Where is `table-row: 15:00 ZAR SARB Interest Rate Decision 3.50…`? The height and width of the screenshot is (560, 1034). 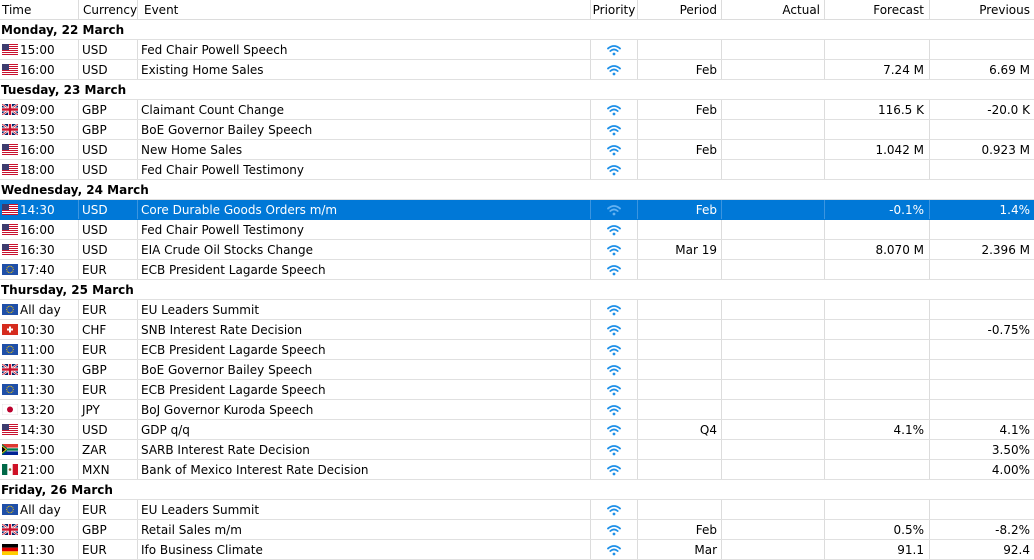
table-row: 15:00 ZAR SARB Interest Rate Decision 3.50… is located at coordinates (517, 450).